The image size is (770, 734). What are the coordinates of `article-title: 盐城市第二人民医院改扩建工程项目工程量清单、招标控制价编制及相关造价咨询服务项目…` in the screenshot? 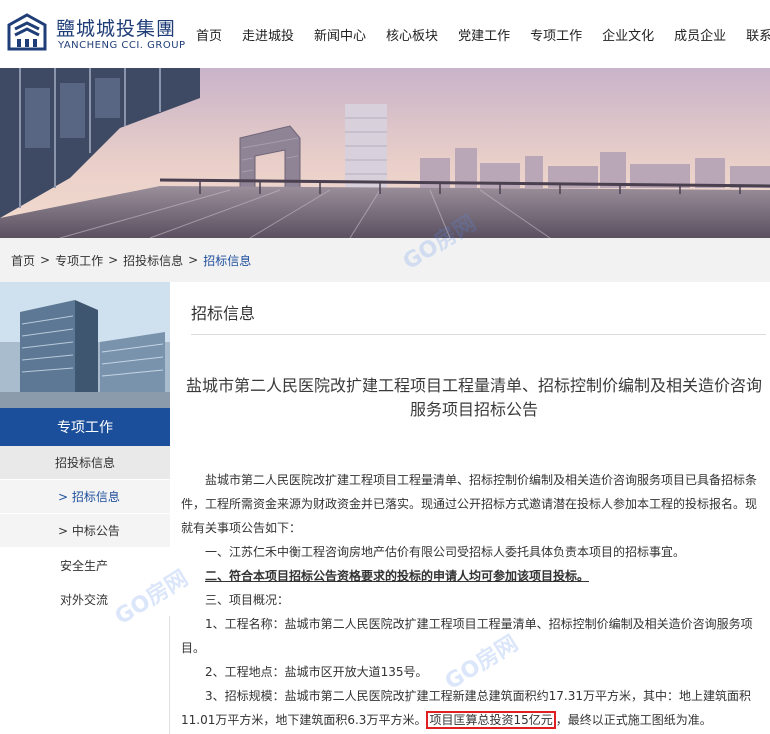 It's located at (473, 397).